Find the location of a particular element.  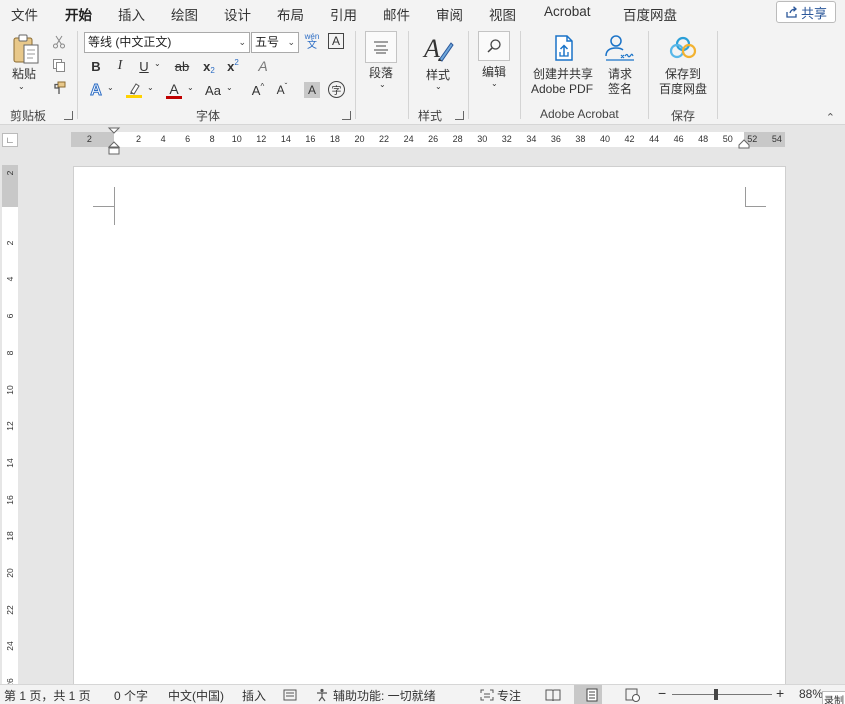

char-shading-button: A is located at coordinates (312, 90).